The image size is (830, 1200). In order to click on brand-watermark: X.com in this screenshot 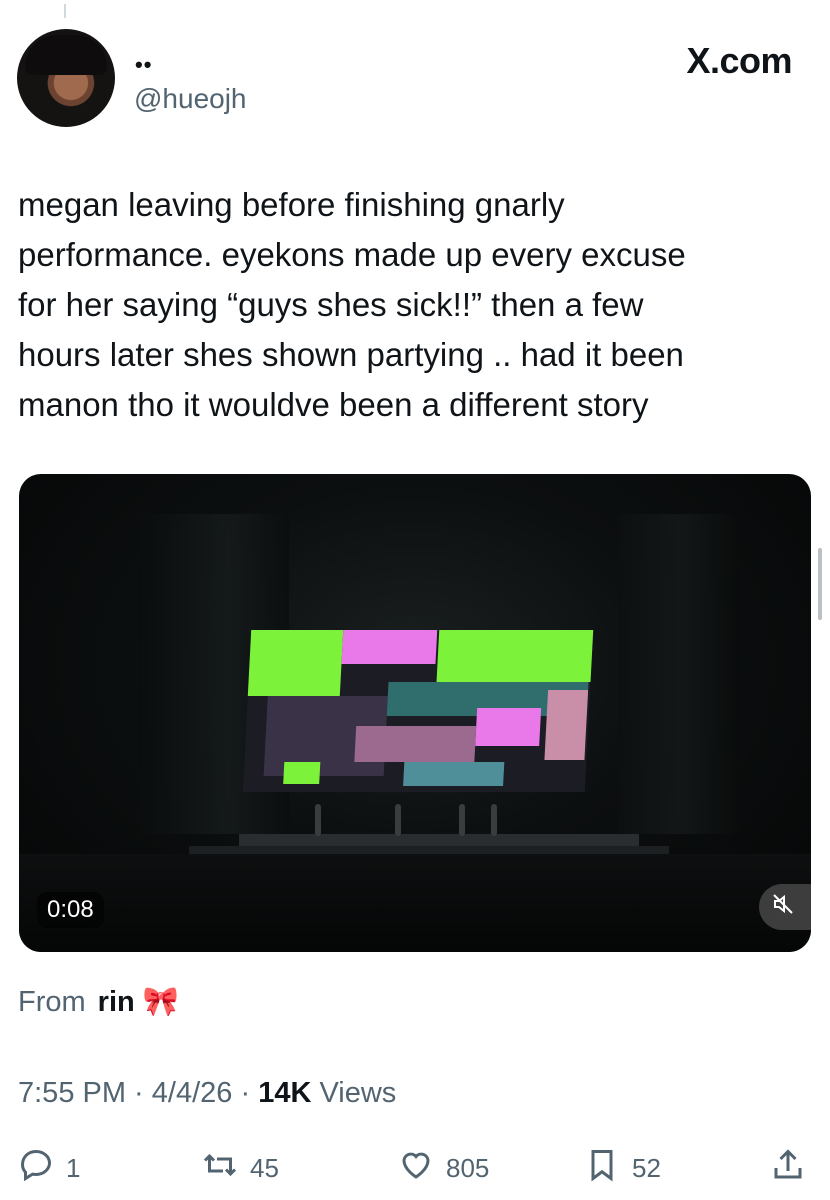, I will do `click(739, 60)`.